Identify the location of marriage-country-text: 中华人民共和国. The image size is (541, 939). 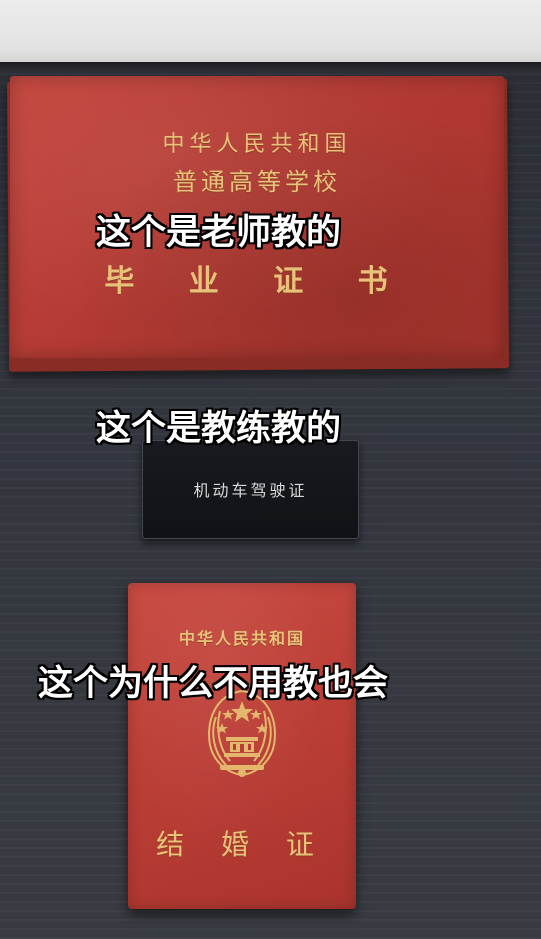
(241, 638).